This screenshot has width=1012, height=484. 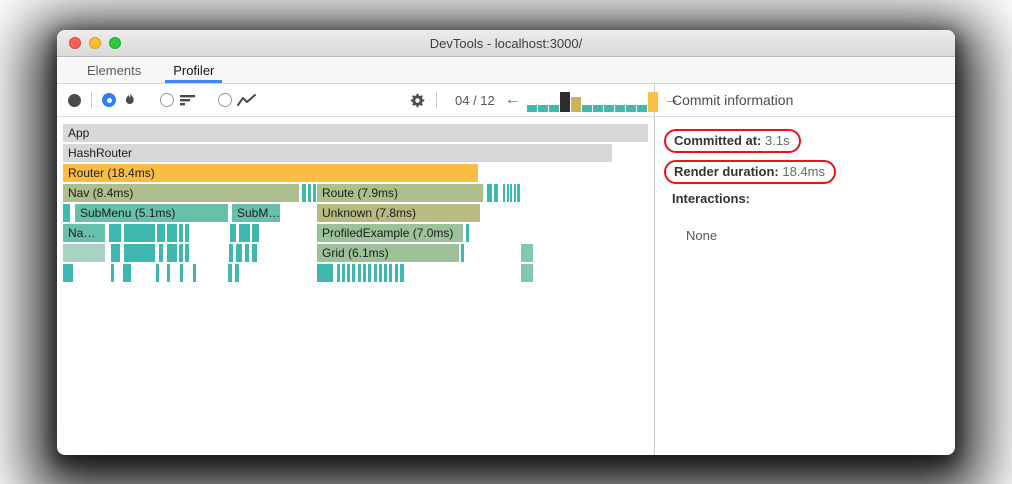 I want to click on toolbar-separator, so click(x=91, y=100).